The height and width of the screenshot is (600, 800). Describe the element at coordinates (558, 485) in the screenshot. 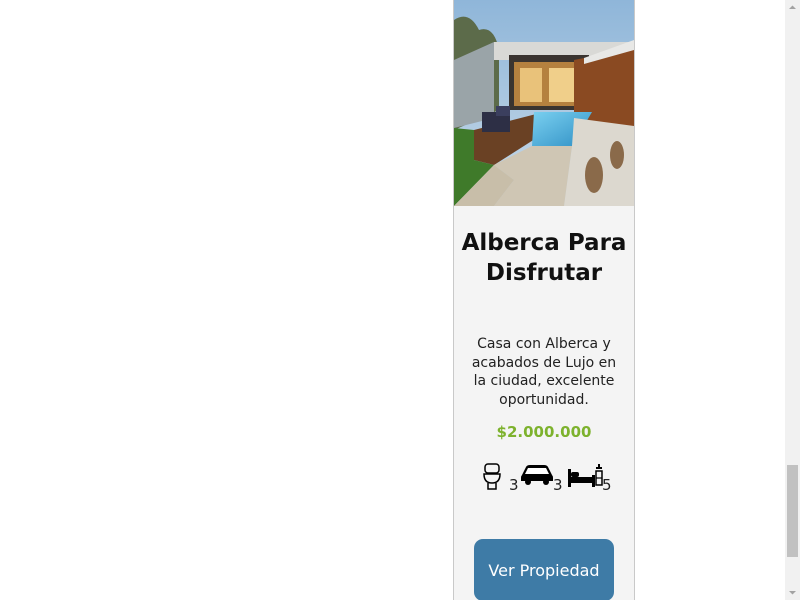

I see `parking-count: 3` at that location.